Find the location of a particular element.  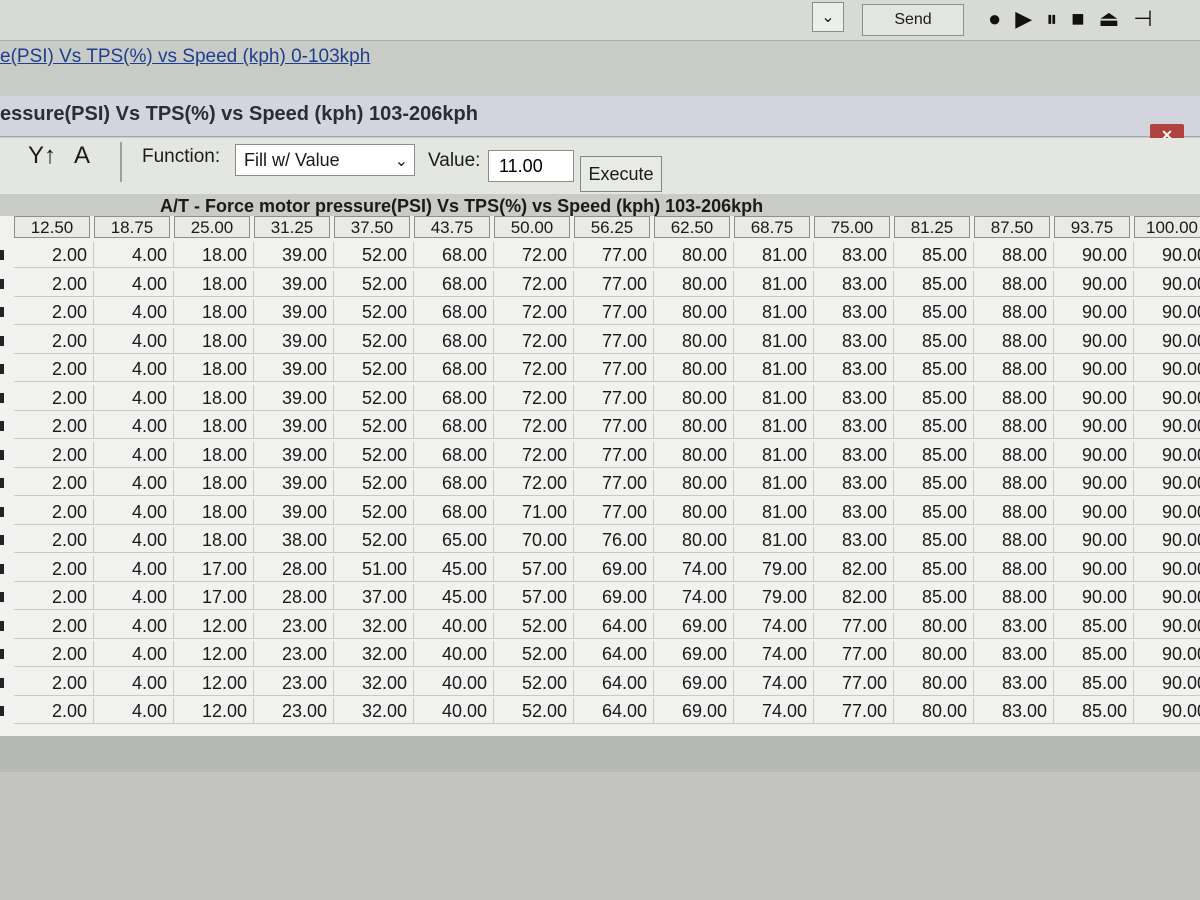

table-cell: 45.00 is located at coordinates (454, 597).